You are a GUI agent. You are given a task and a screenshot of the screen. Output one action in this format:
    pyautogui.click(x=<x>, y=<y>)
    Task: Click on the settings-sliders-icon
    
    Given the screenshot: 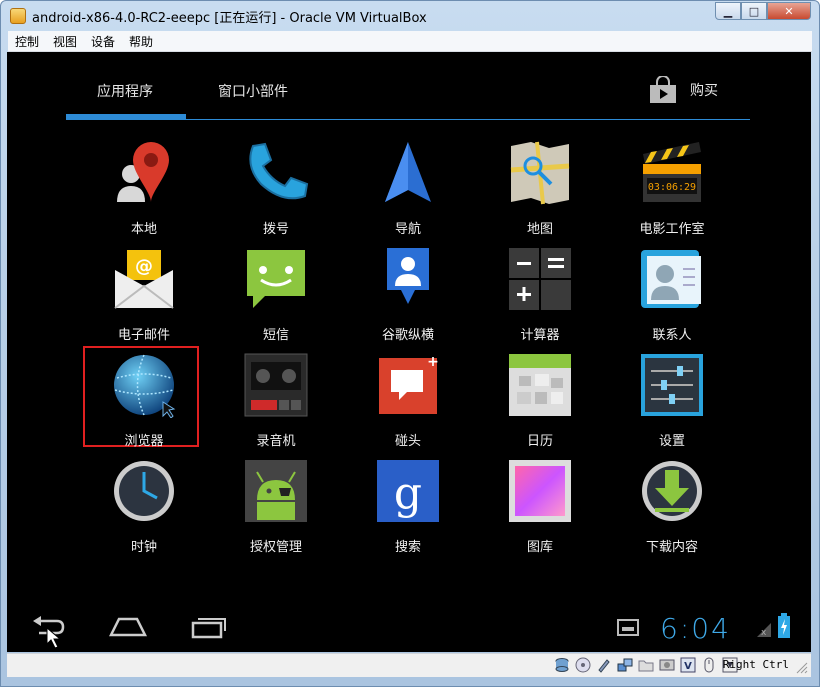 What is the action you would take?
    pyautogui.click(x=672, y=385)
    